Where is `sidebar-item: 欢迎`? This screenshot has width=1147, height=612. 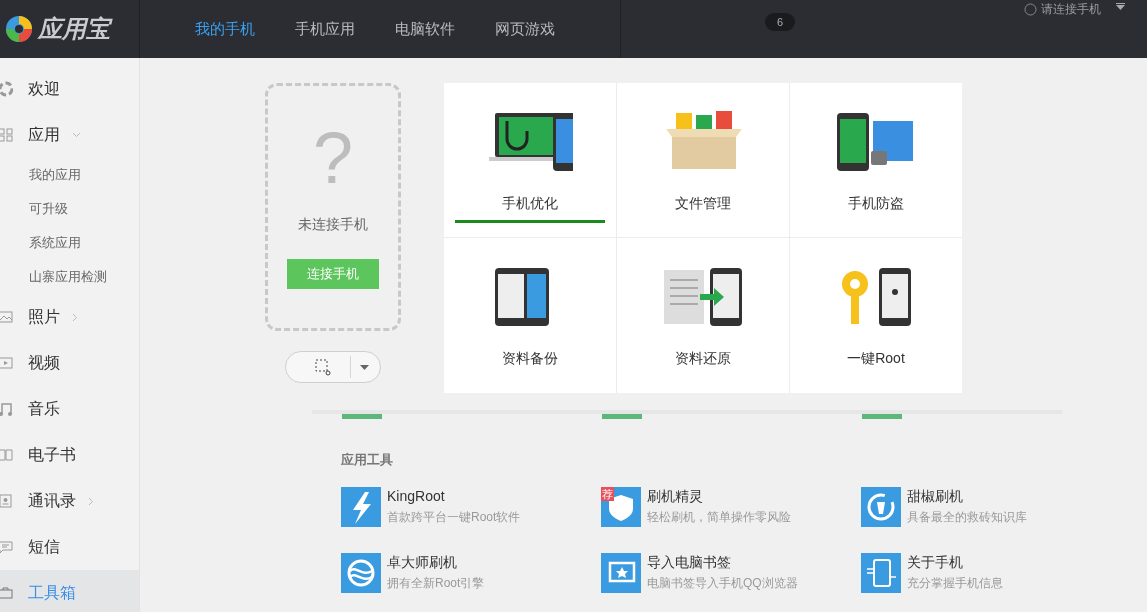
sidebar-item: 欢迎 is located at coordinates (69, 89).